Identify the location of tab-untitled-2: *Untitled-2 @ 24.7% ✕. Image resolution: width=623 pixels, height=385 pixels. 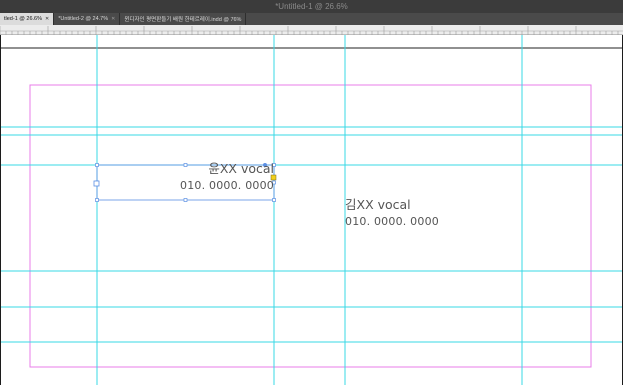
(87, 19).